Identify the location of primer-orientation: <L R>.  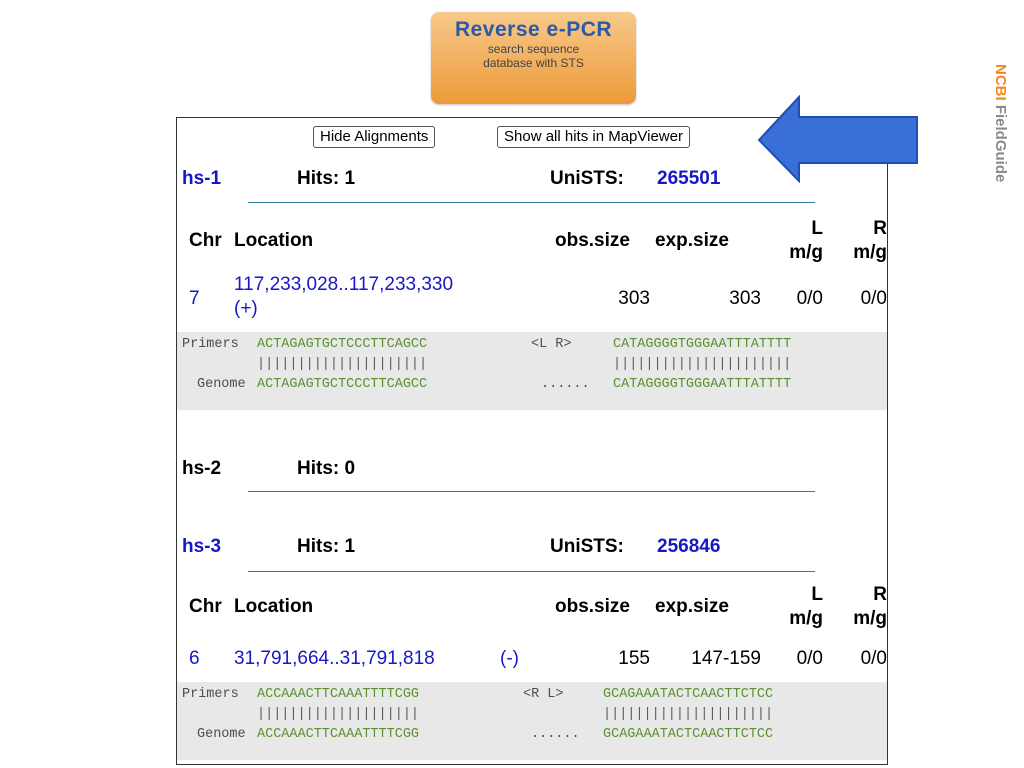
(551, 344).